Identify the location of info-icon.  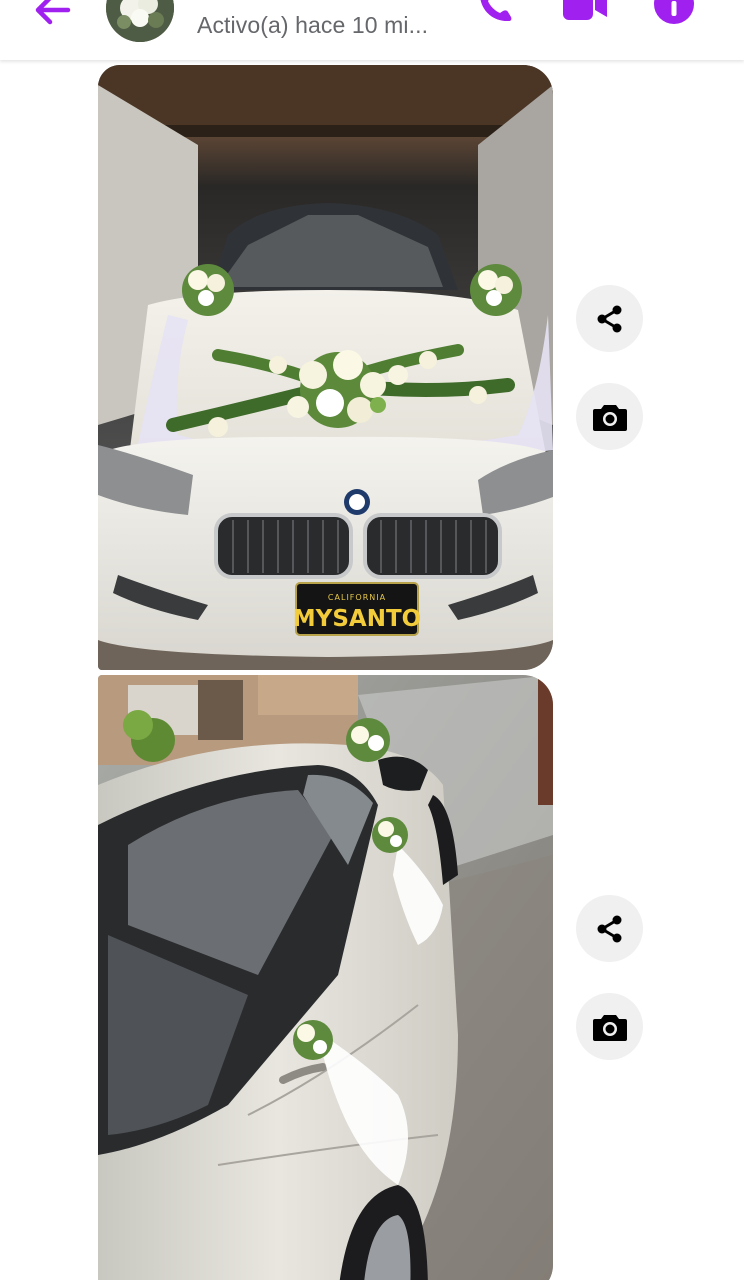
(674, 12).